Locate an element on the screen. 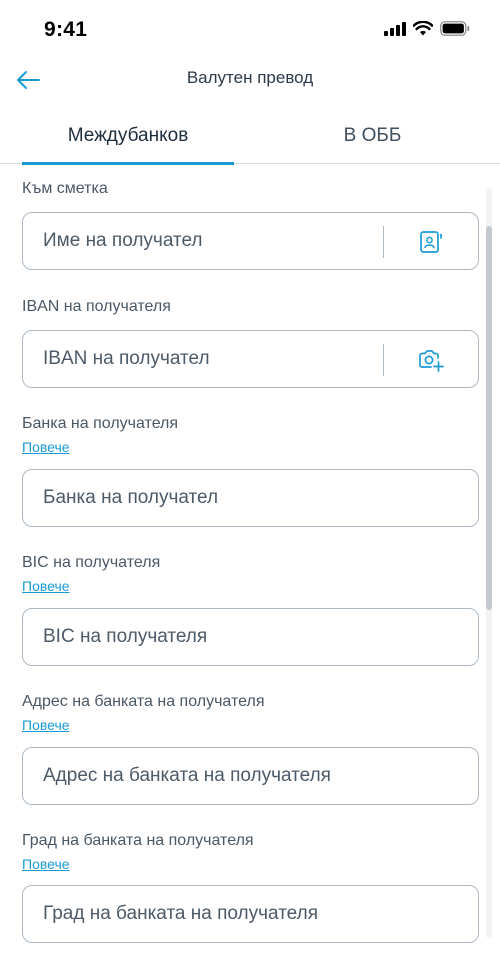  battery-icon is located at coordinates (455, 28).